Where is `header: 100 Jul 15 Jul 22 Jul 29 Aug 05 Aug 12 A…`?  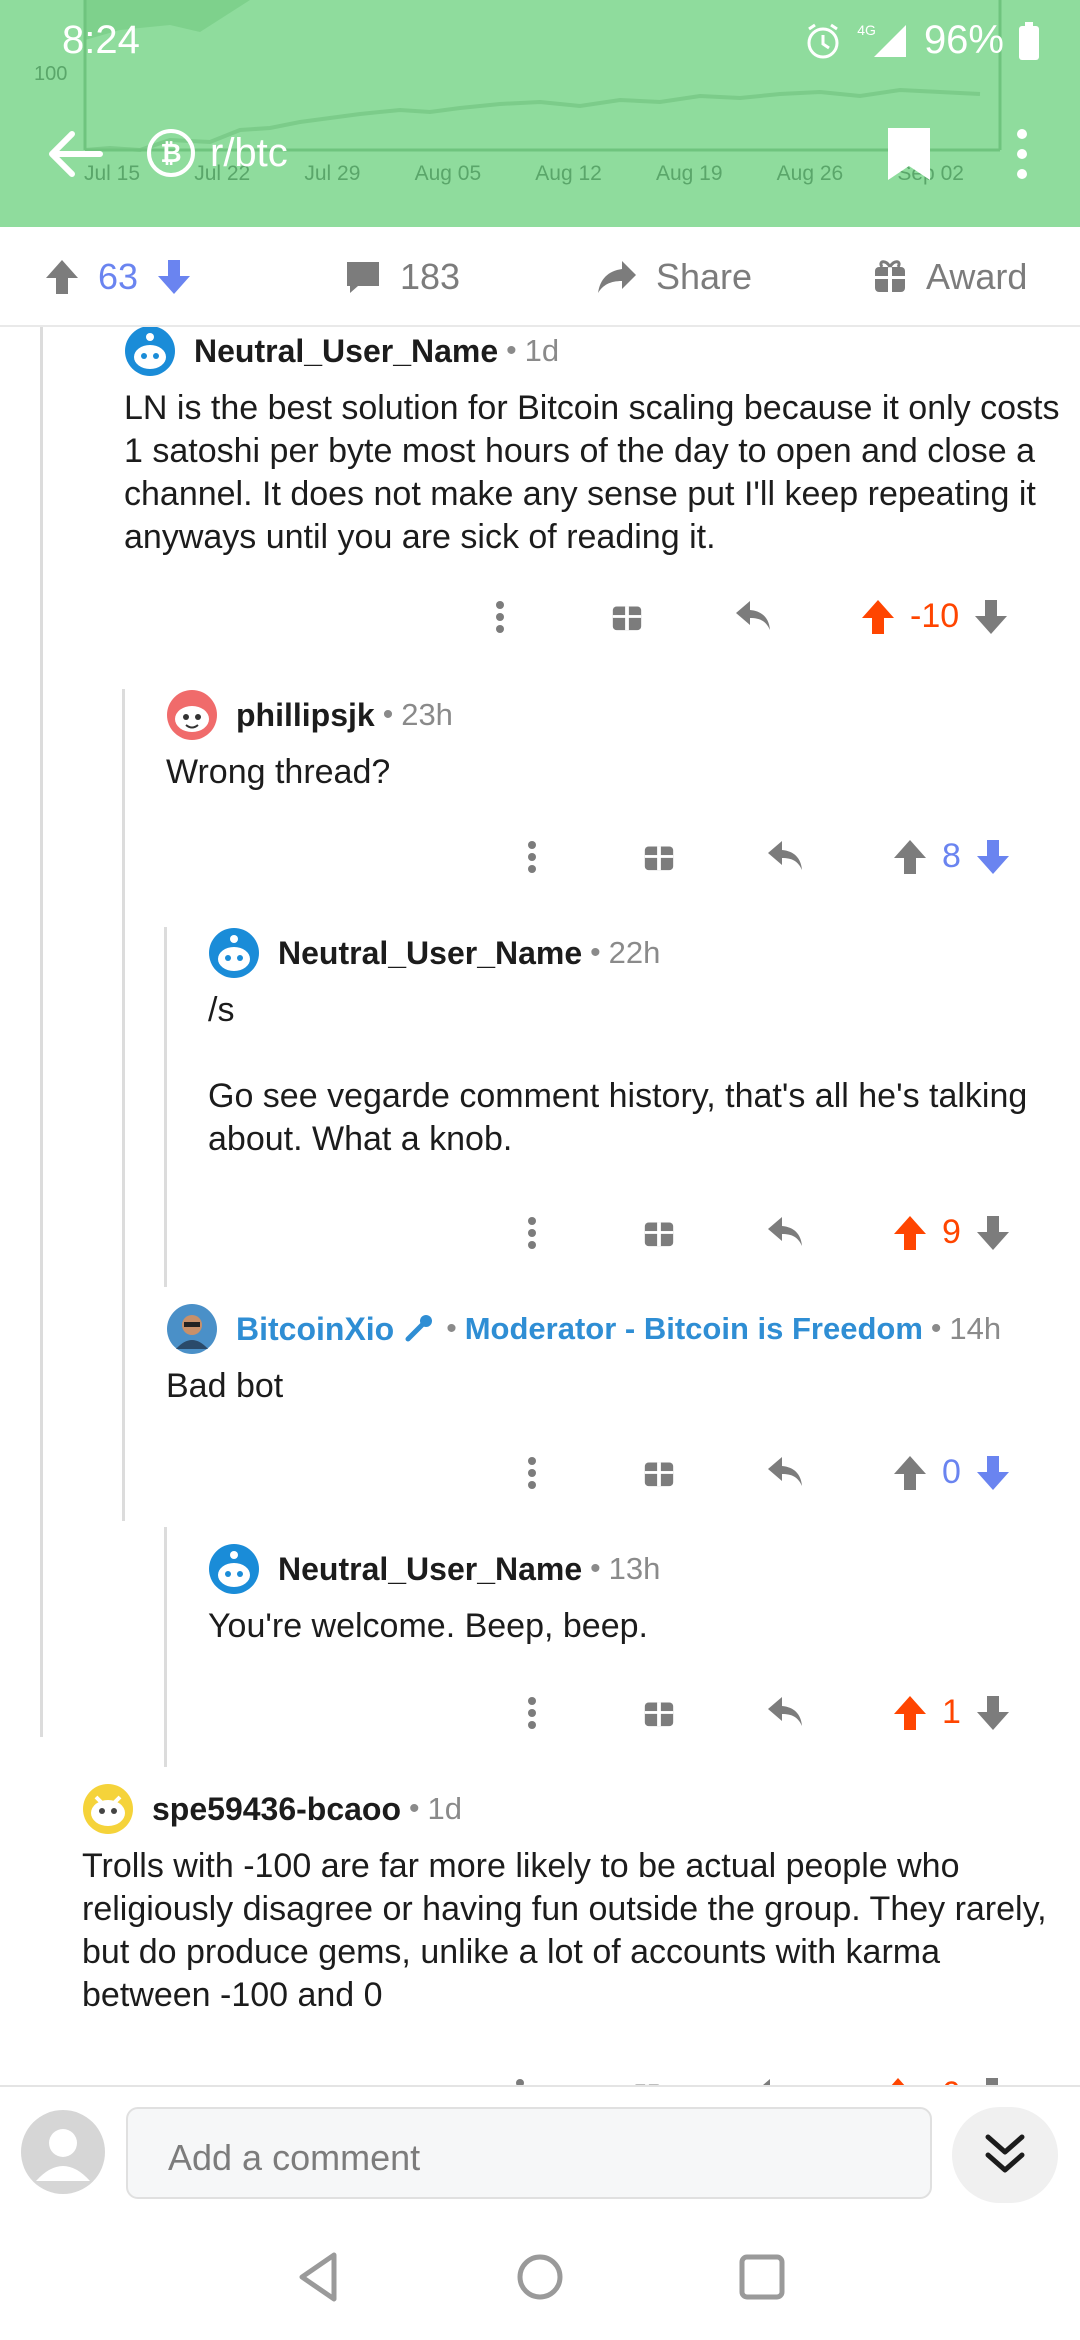 header: 100 Jul 15 Jul 22 Jul 29 Aug 05 Aug 12 A… is located at coordinates (540, 113).